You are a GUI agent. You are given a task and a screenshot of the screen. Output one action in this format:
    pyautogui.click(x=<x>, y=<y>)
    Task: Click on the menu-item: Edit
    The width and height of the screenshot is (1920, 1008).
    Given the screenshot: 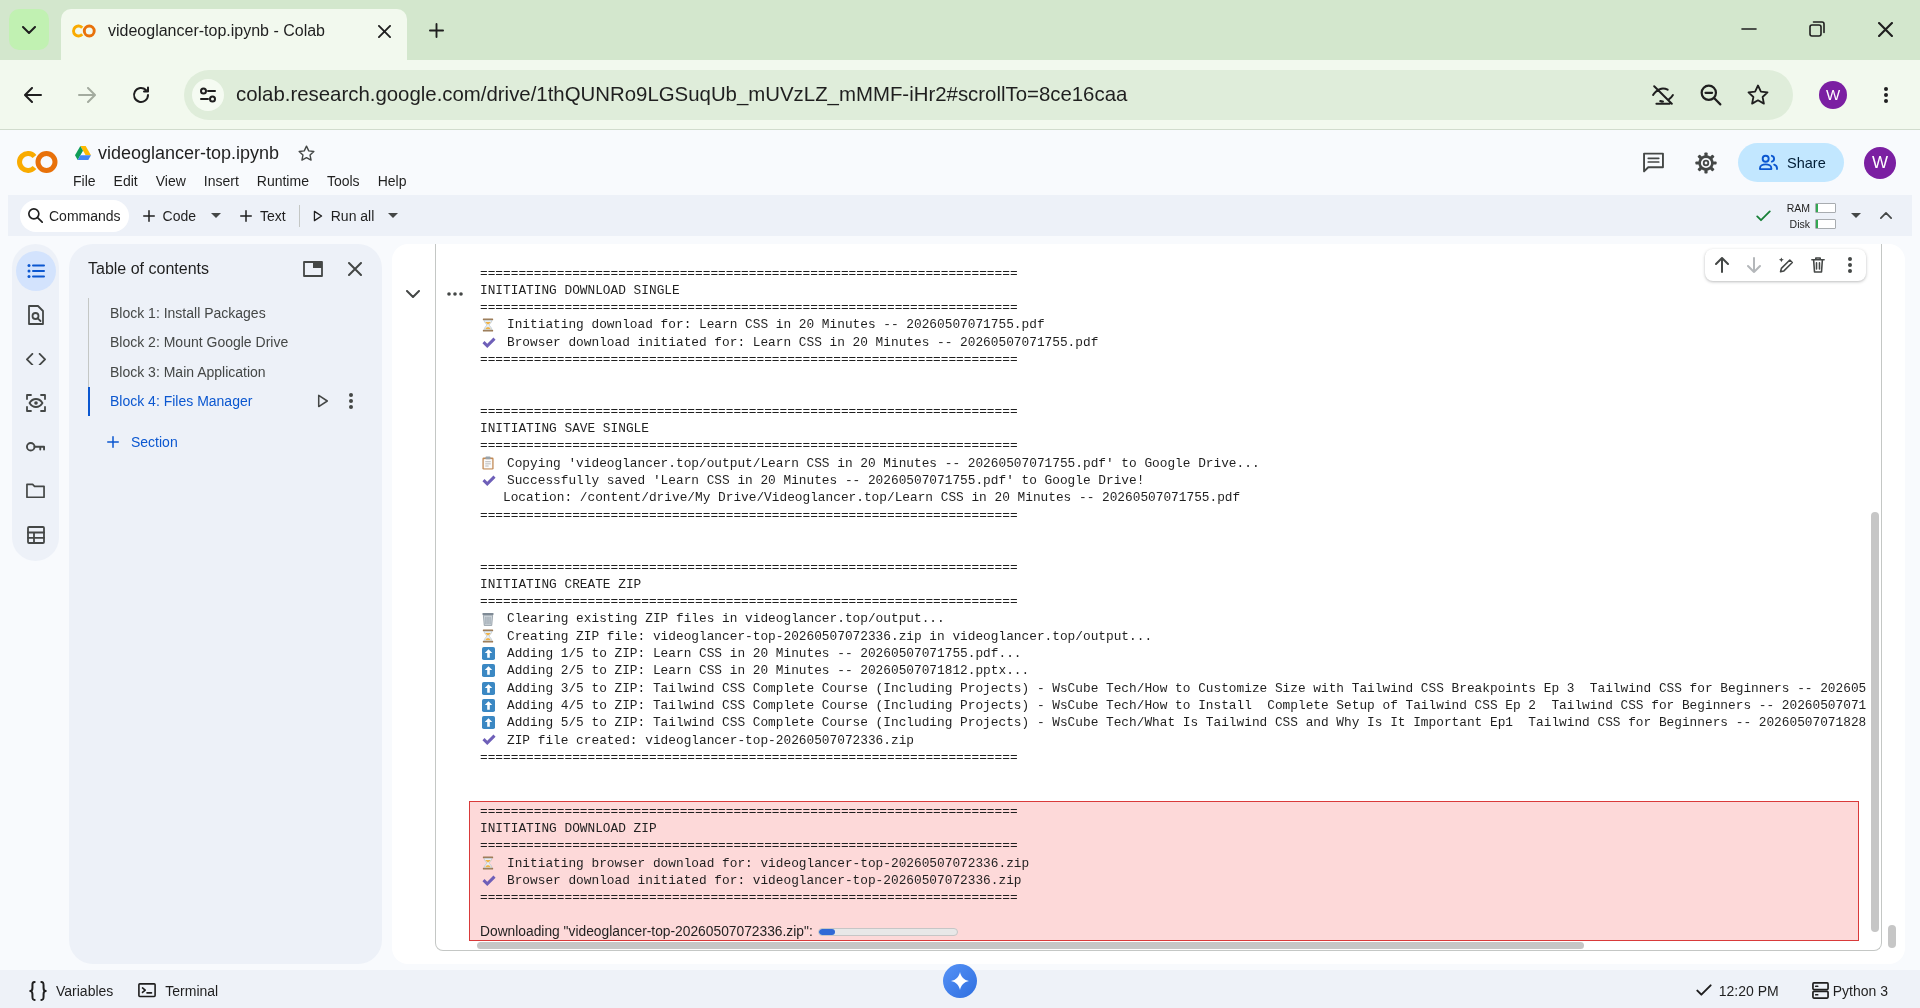 What is the action you would take?
    pyautogui.click(x=125, y=181)
    